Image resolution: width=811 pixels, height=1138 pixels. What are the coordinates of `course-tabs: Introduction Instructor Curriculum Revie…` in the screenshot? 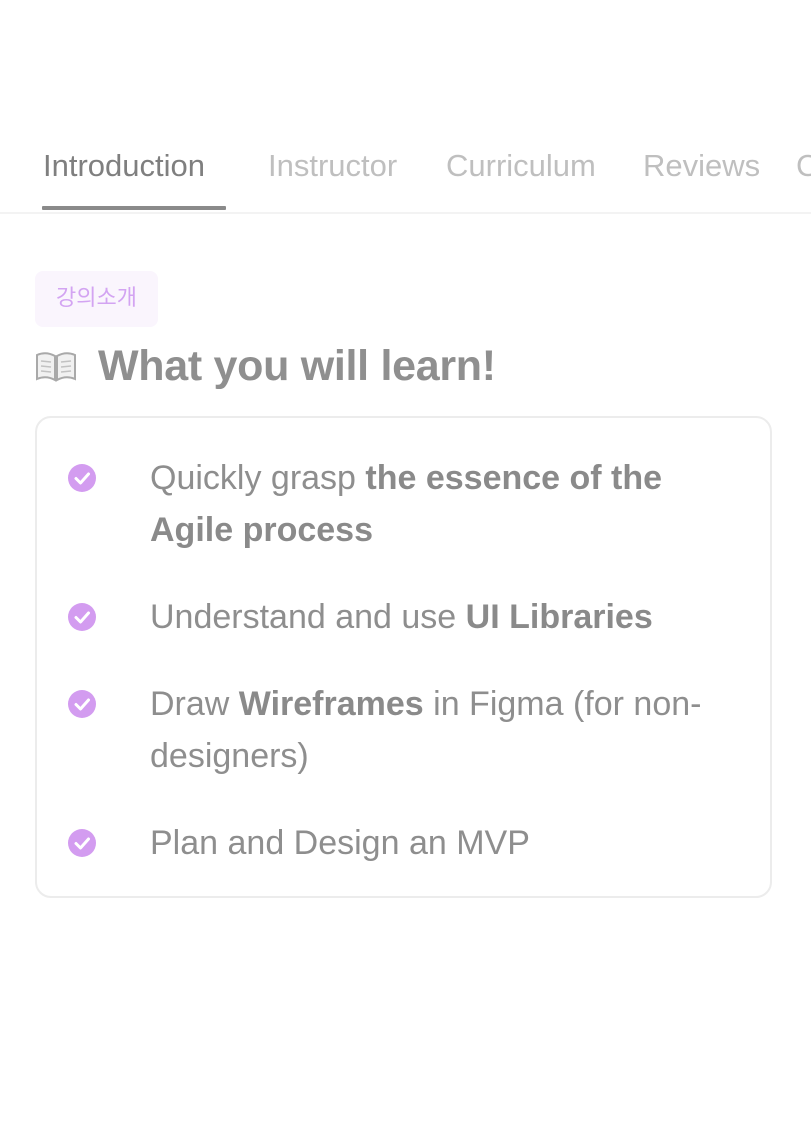 It's located at (405, 171).